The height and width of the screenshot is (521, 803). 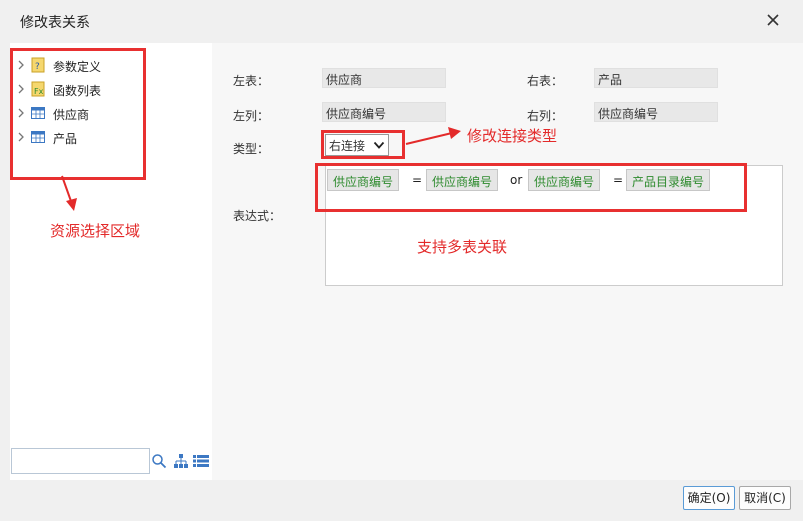 What do you see at coordinates (80, 461) in the screenshot?
I see `resource-search-input` at bounding box center [80, 461].